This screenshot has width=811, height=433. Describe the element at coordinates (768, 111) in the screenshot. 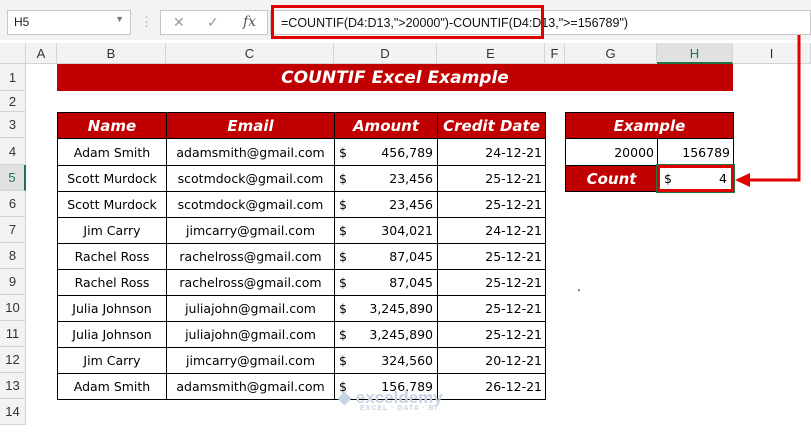

I see `callout-arrow` at that location.